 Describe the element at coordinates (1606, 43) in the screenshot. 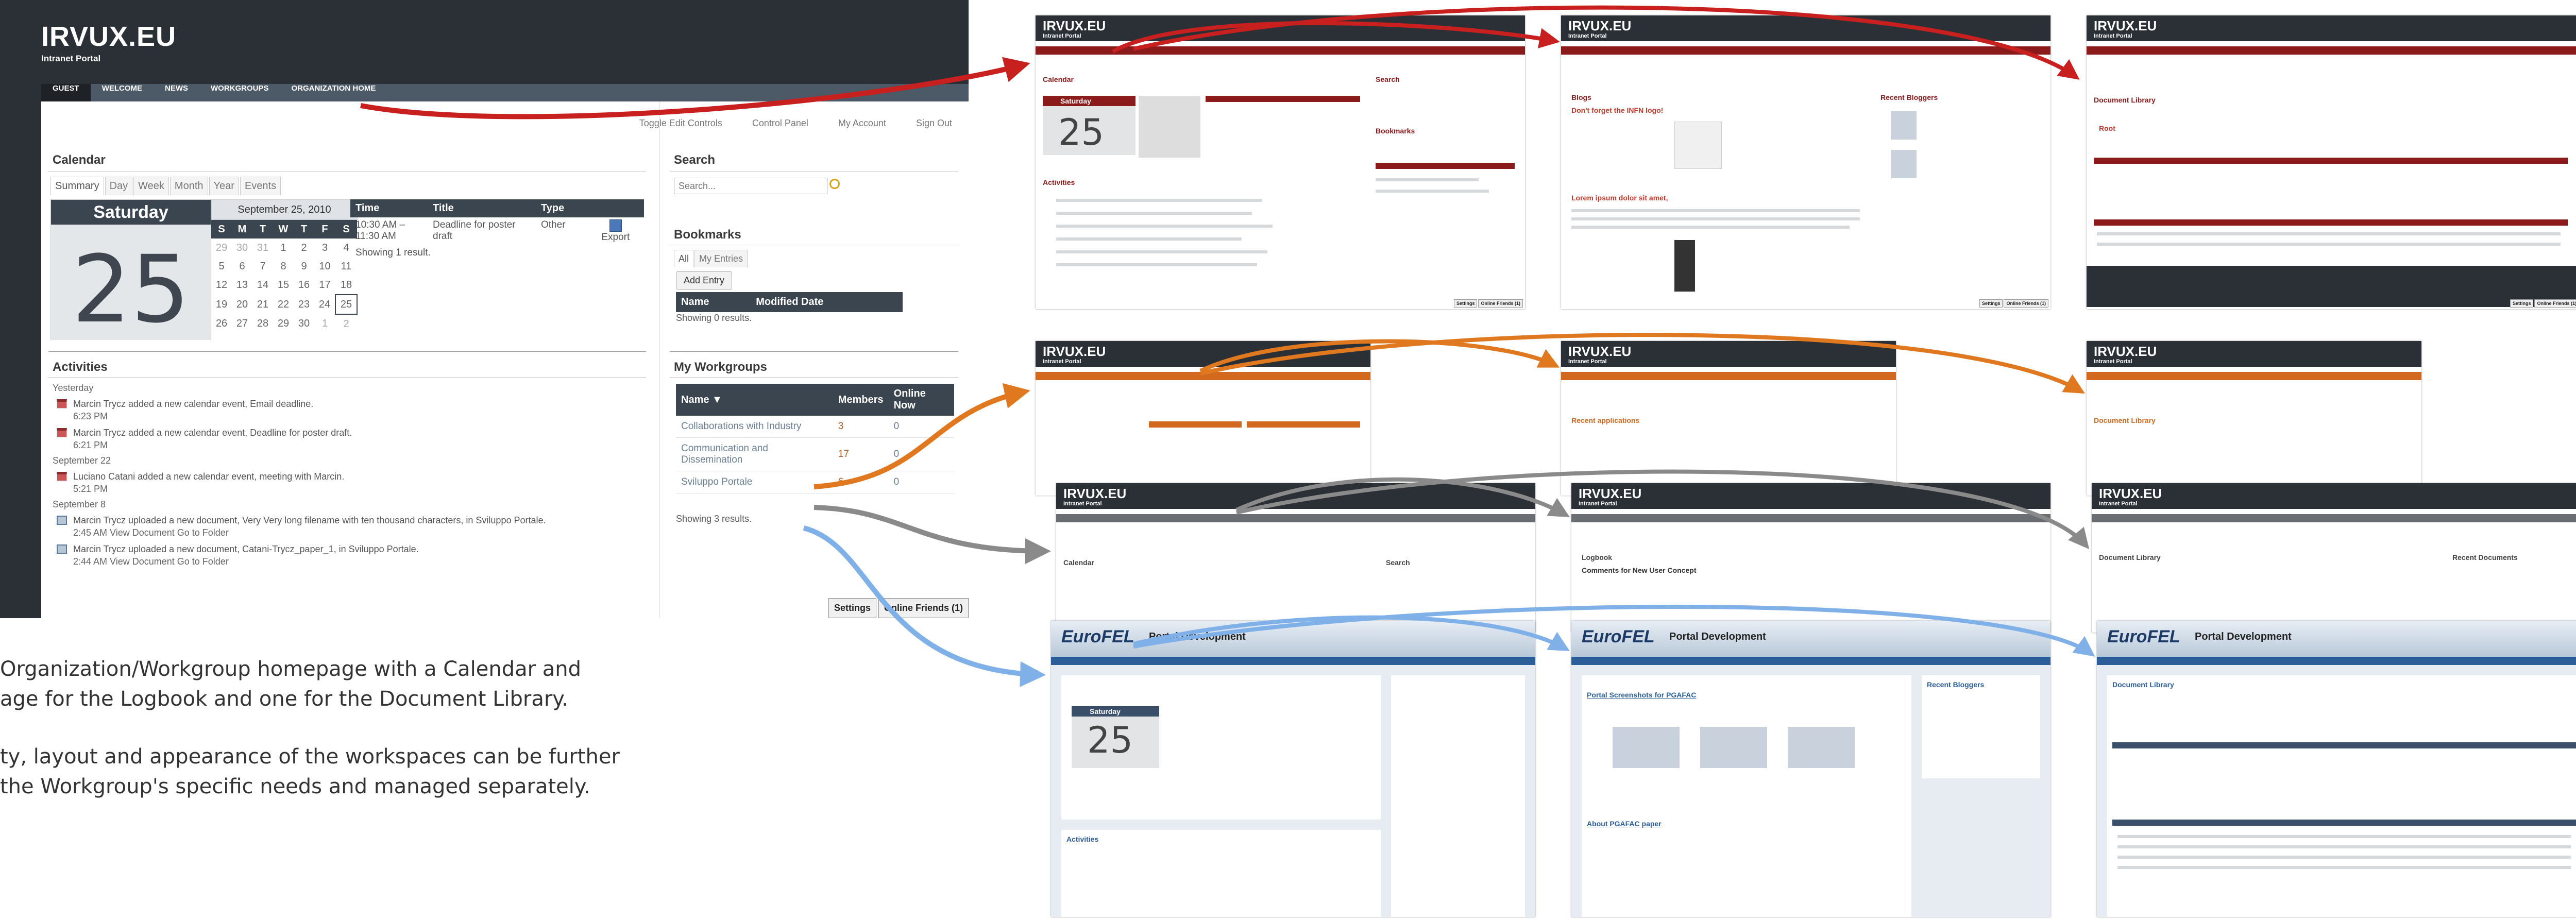

I see `red-arrow-doclib` at that location.